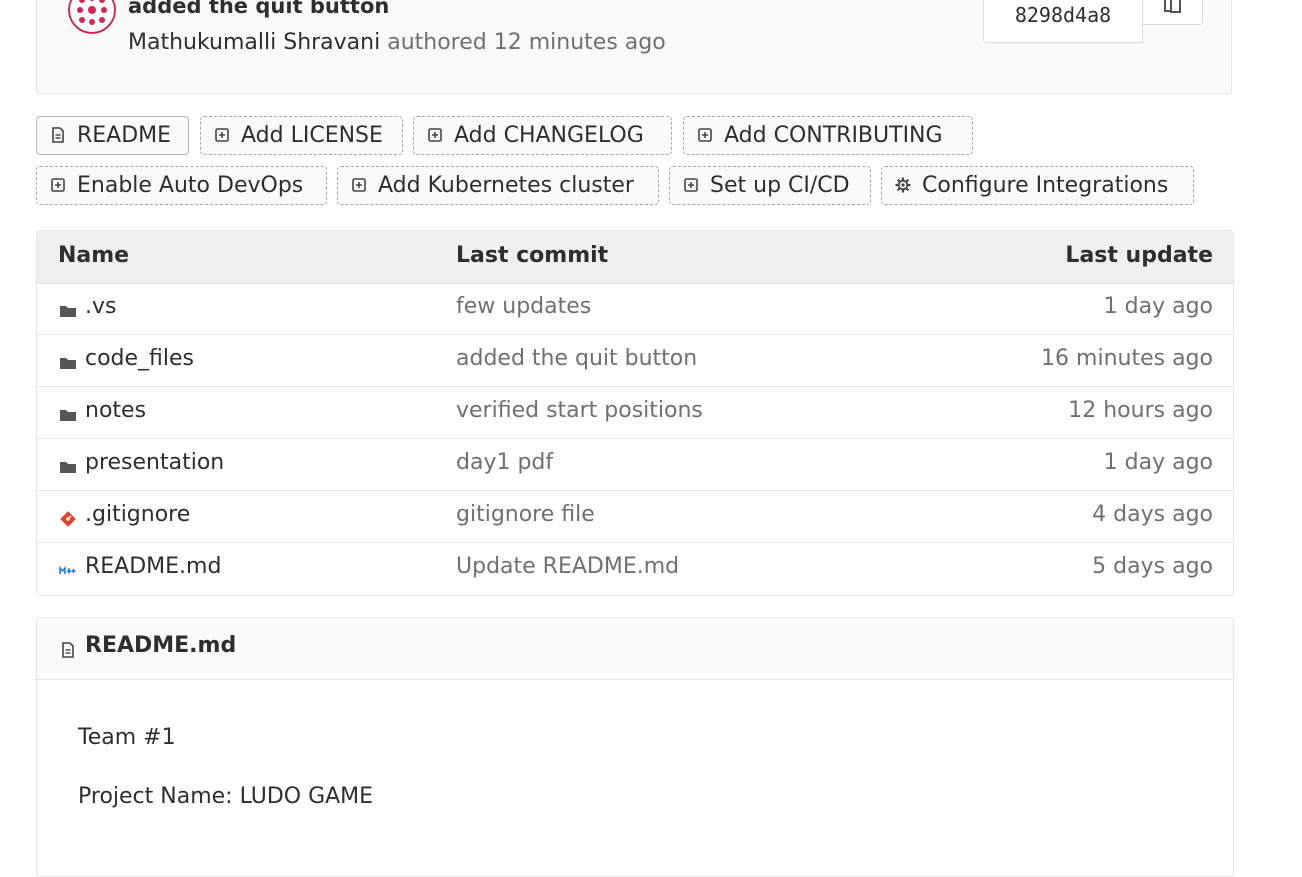 This screenshot has width=1302, height=877. I want to click on table-row: .vs few updates 1 day ago, so click(635, 309).